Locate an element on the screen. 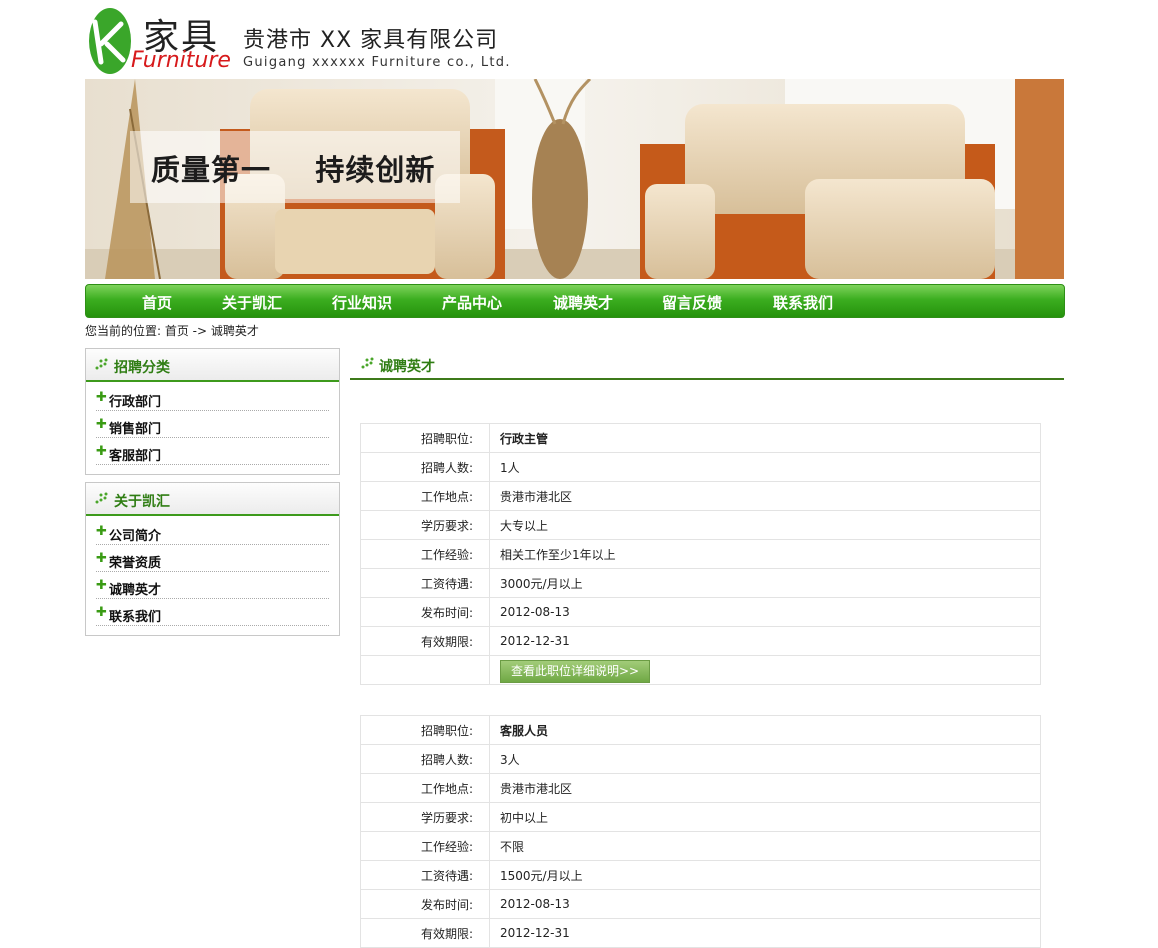  table-row: 招聘人数: 3人 is located at coordinates (700, 759).